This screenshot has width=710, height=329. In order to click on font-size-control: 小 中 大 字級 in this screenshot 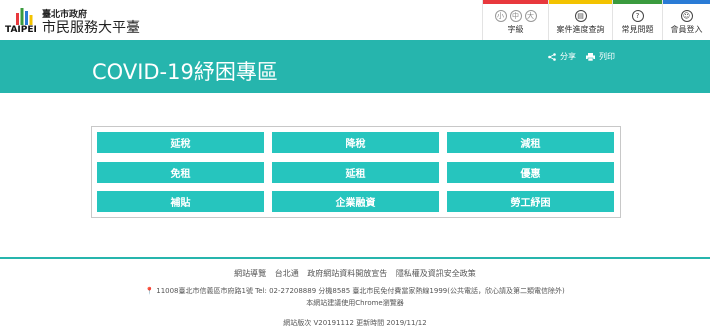, I will do `click(515, 20)`.